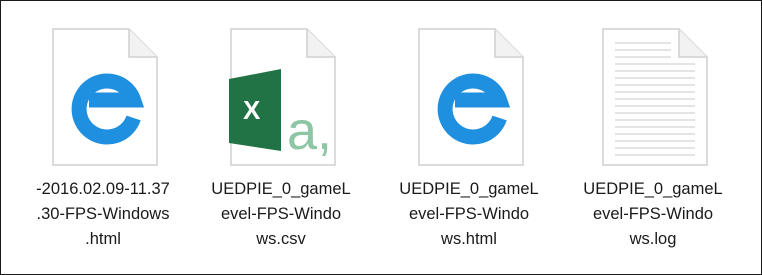 Image resolution: width=762 pixels, height=275 pixels. I want to click on file-name-line: ws.html, so click(469, 239).